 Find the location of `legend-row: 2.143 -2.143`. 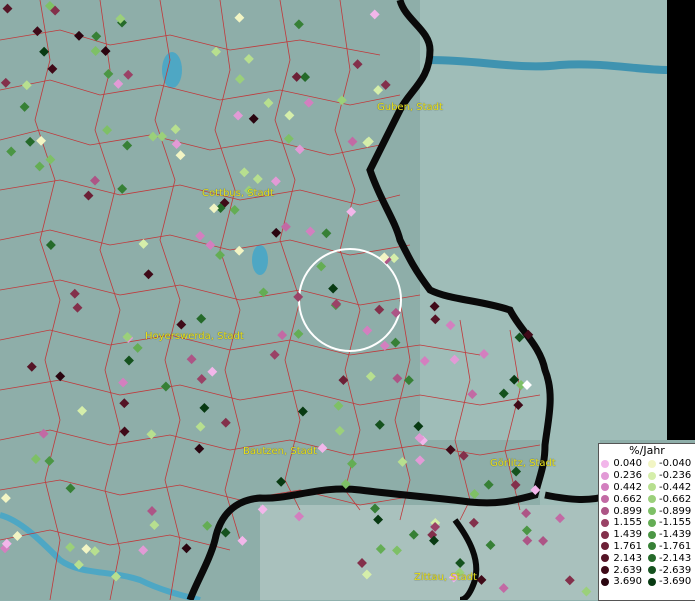

legend-row: 2.143 -2.143 is located at coordinates (647, 558).